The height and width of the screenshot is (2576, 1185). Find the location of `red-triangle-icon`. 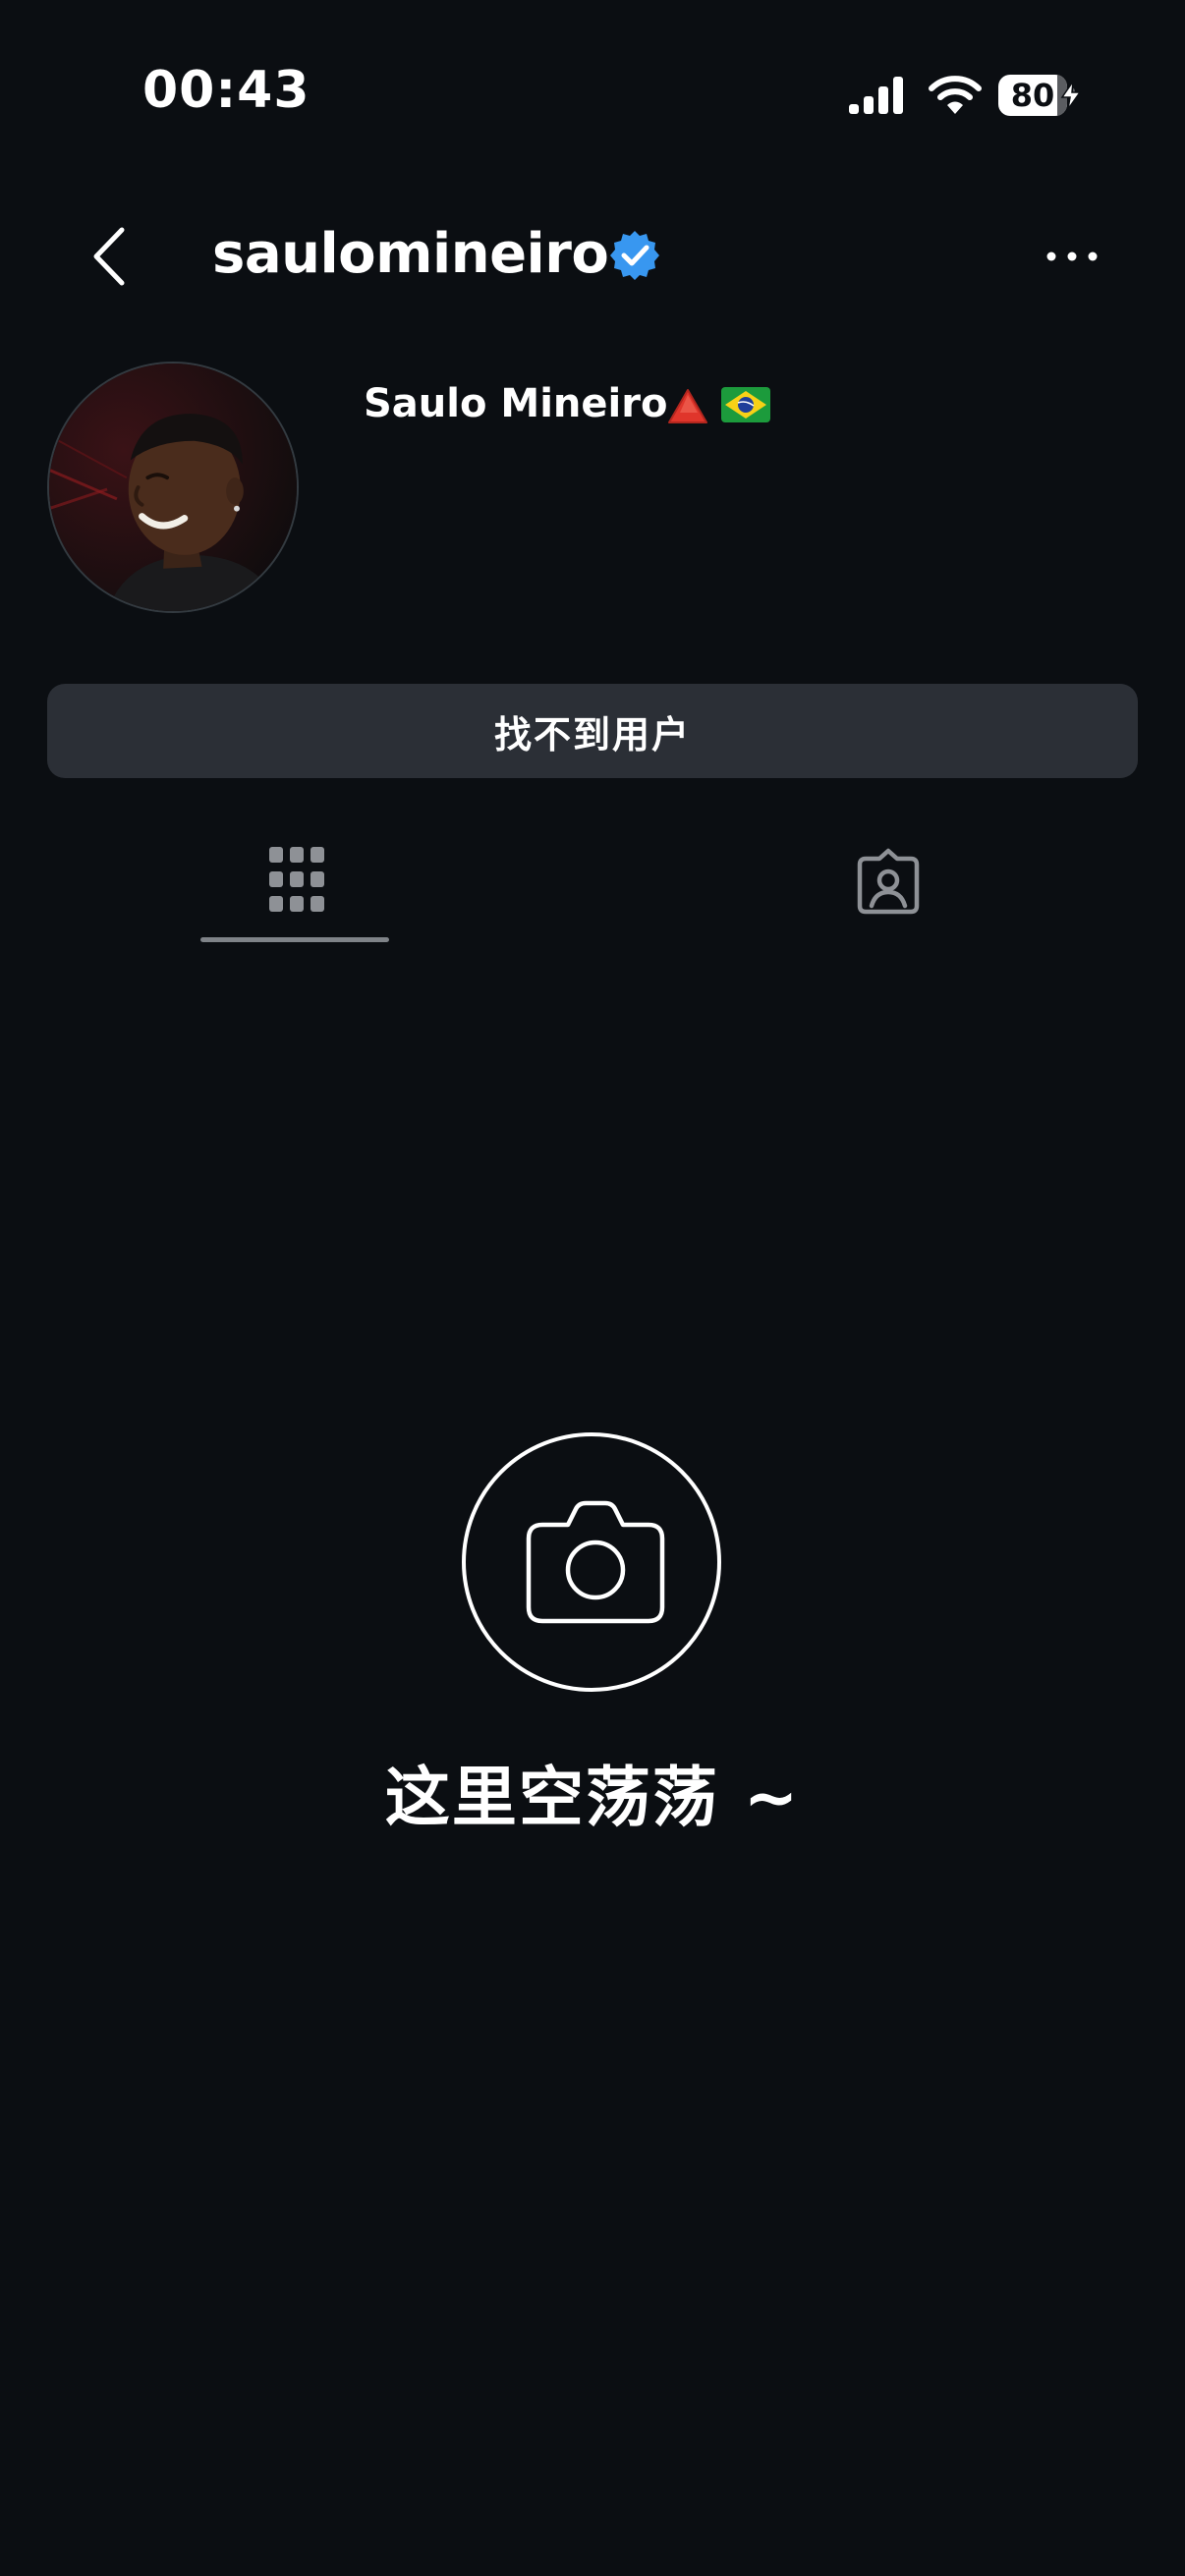

red-triangle-icon is located at coordinates (688, 406).